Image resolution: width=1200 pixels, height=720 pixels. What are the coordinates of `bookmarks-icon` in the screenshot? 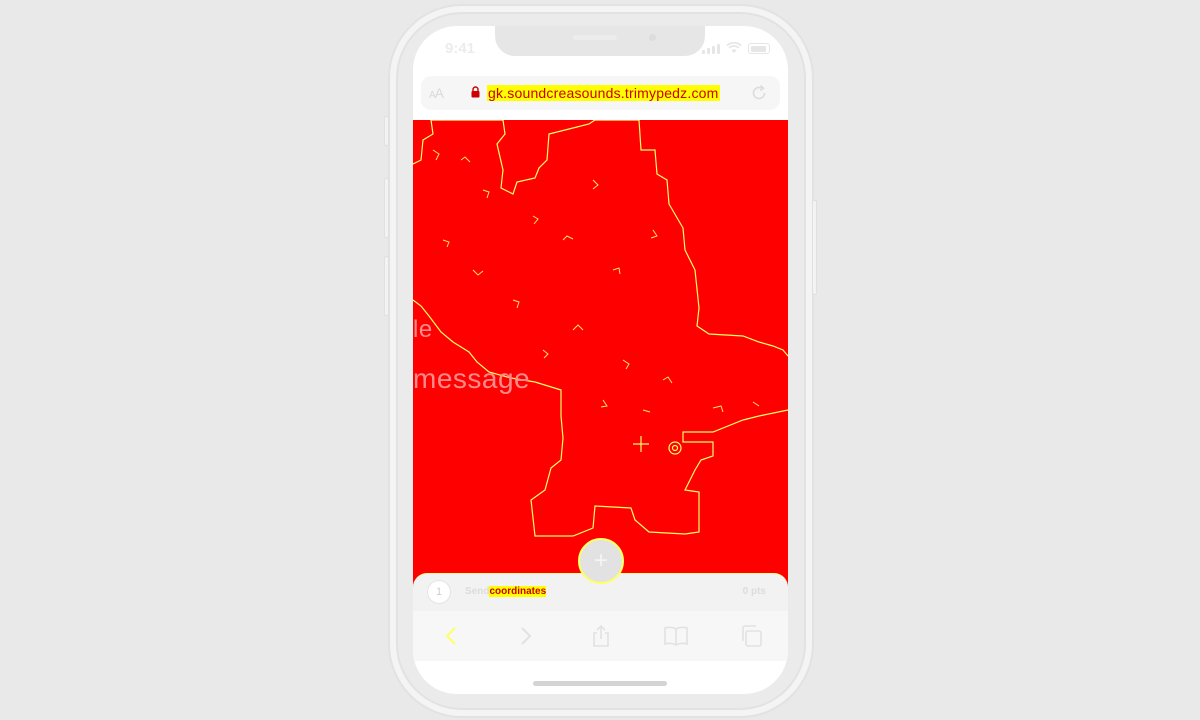 It's located at (675, 636).